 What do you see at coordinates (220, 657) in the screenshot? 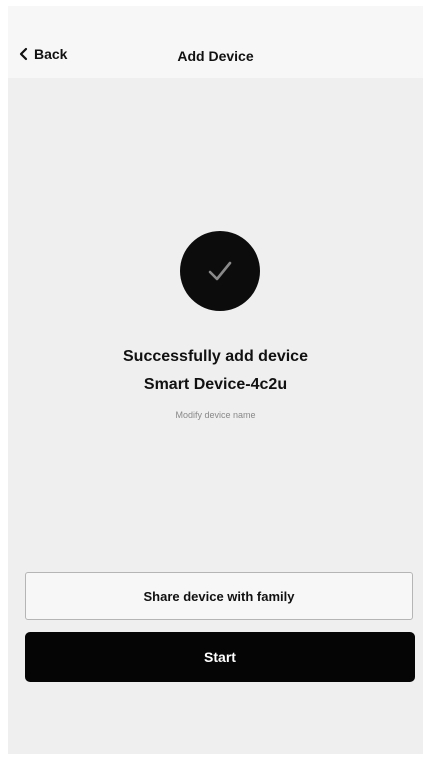
I see `start-button: Start` at bounding box center [220, 657].